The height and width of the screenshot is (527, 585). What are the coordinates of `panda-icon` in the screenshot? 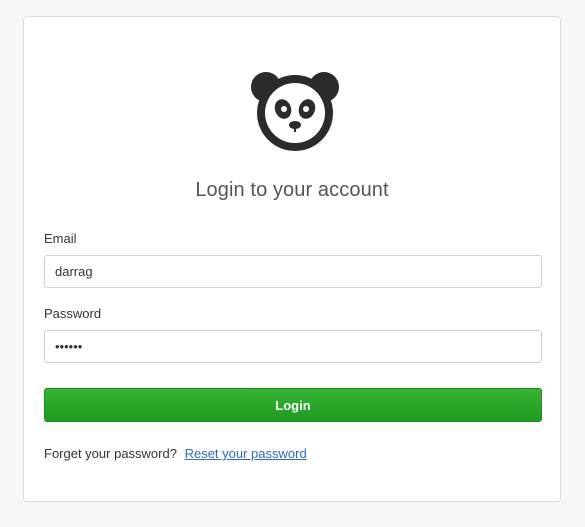 It's located at (295, 111).